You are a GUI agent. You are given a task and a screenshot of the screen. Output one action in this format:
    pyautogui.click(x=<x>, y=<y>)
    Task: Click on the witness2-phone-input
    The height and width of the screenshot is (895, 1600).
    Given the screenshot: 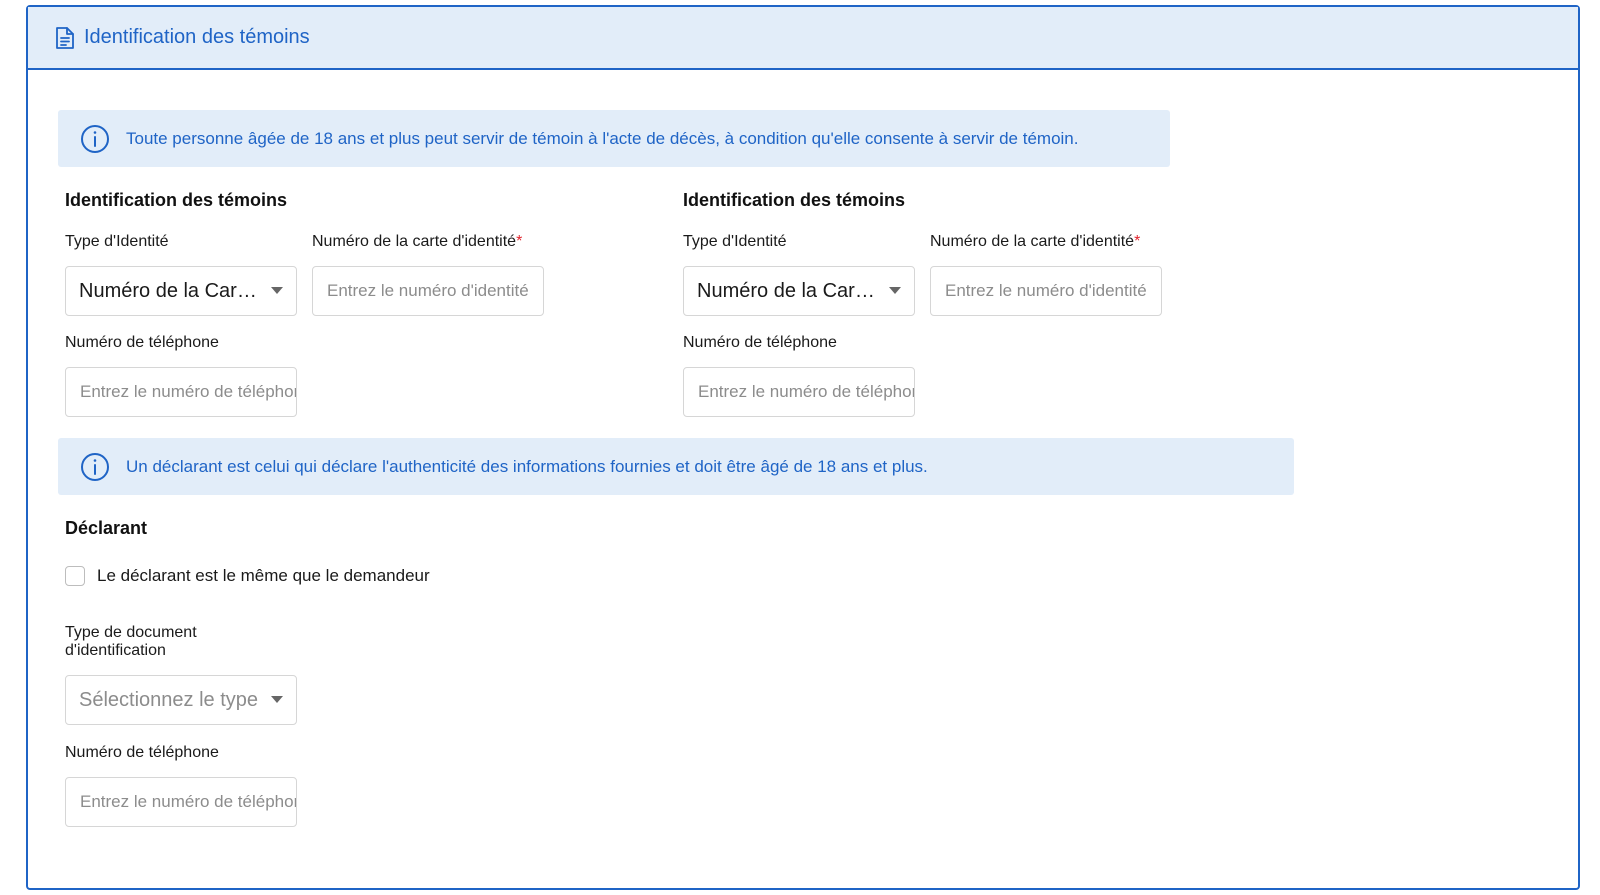 What is the action you would take?
    pyautogui.click(x=799, y=392)
    